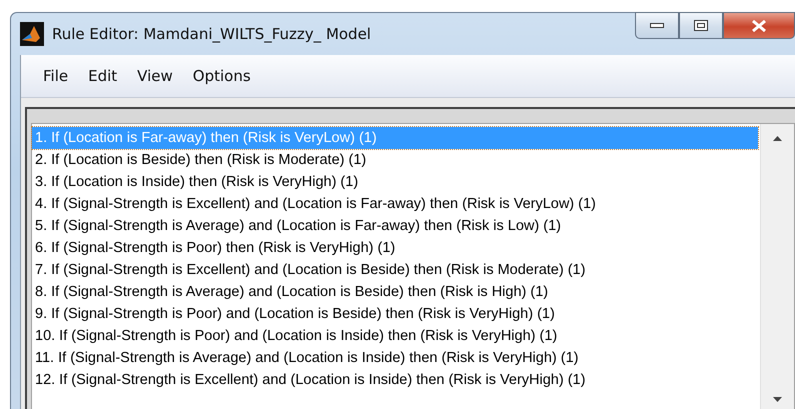  Describe the element at coordinates (155, 76) in the screenshot. I see `menu-item: View` at that location.